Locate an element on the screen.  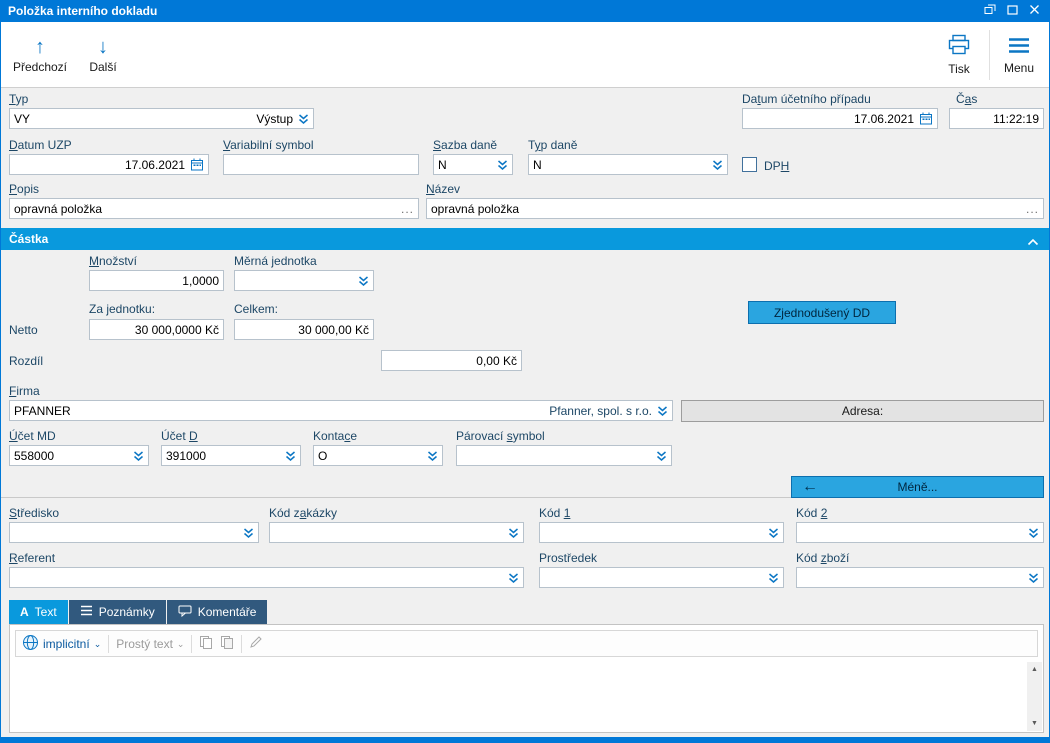
scroll-up-icon: ▲ is located at coordinates (1034, 669).